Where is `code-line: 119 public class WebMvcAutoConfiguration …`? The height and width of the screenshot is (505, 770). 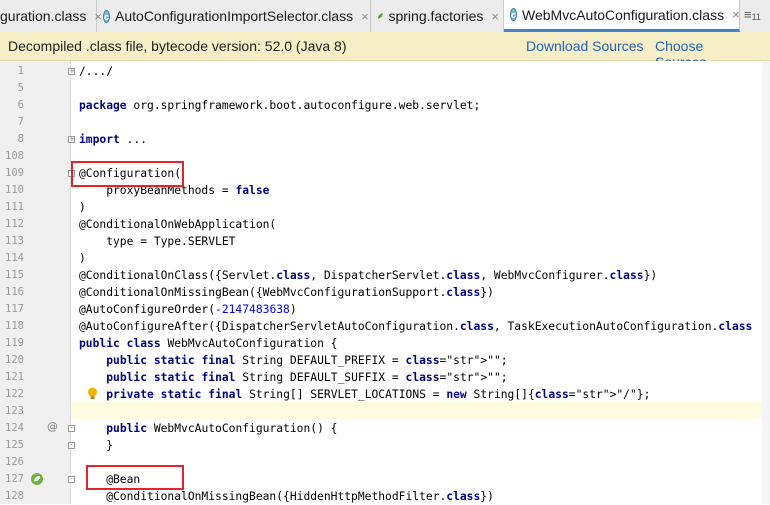 code-line: 119 public class WebMvcAutoConfiguration … is located at coordinates (385, 343).